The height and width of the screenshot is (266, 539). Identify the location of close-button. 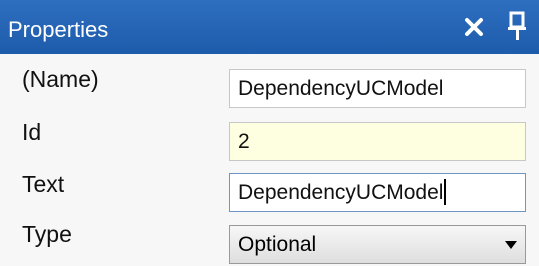
(474, 27).